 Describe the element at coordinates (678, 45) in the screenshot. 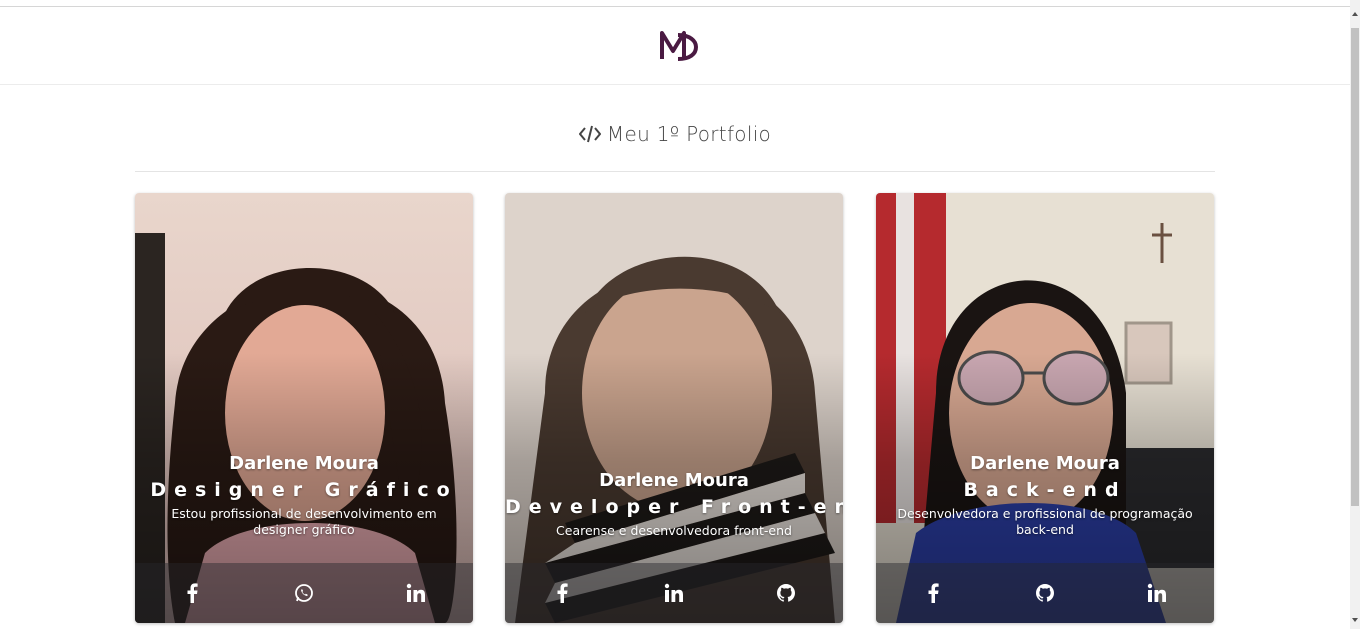

I see `logo` at that location.